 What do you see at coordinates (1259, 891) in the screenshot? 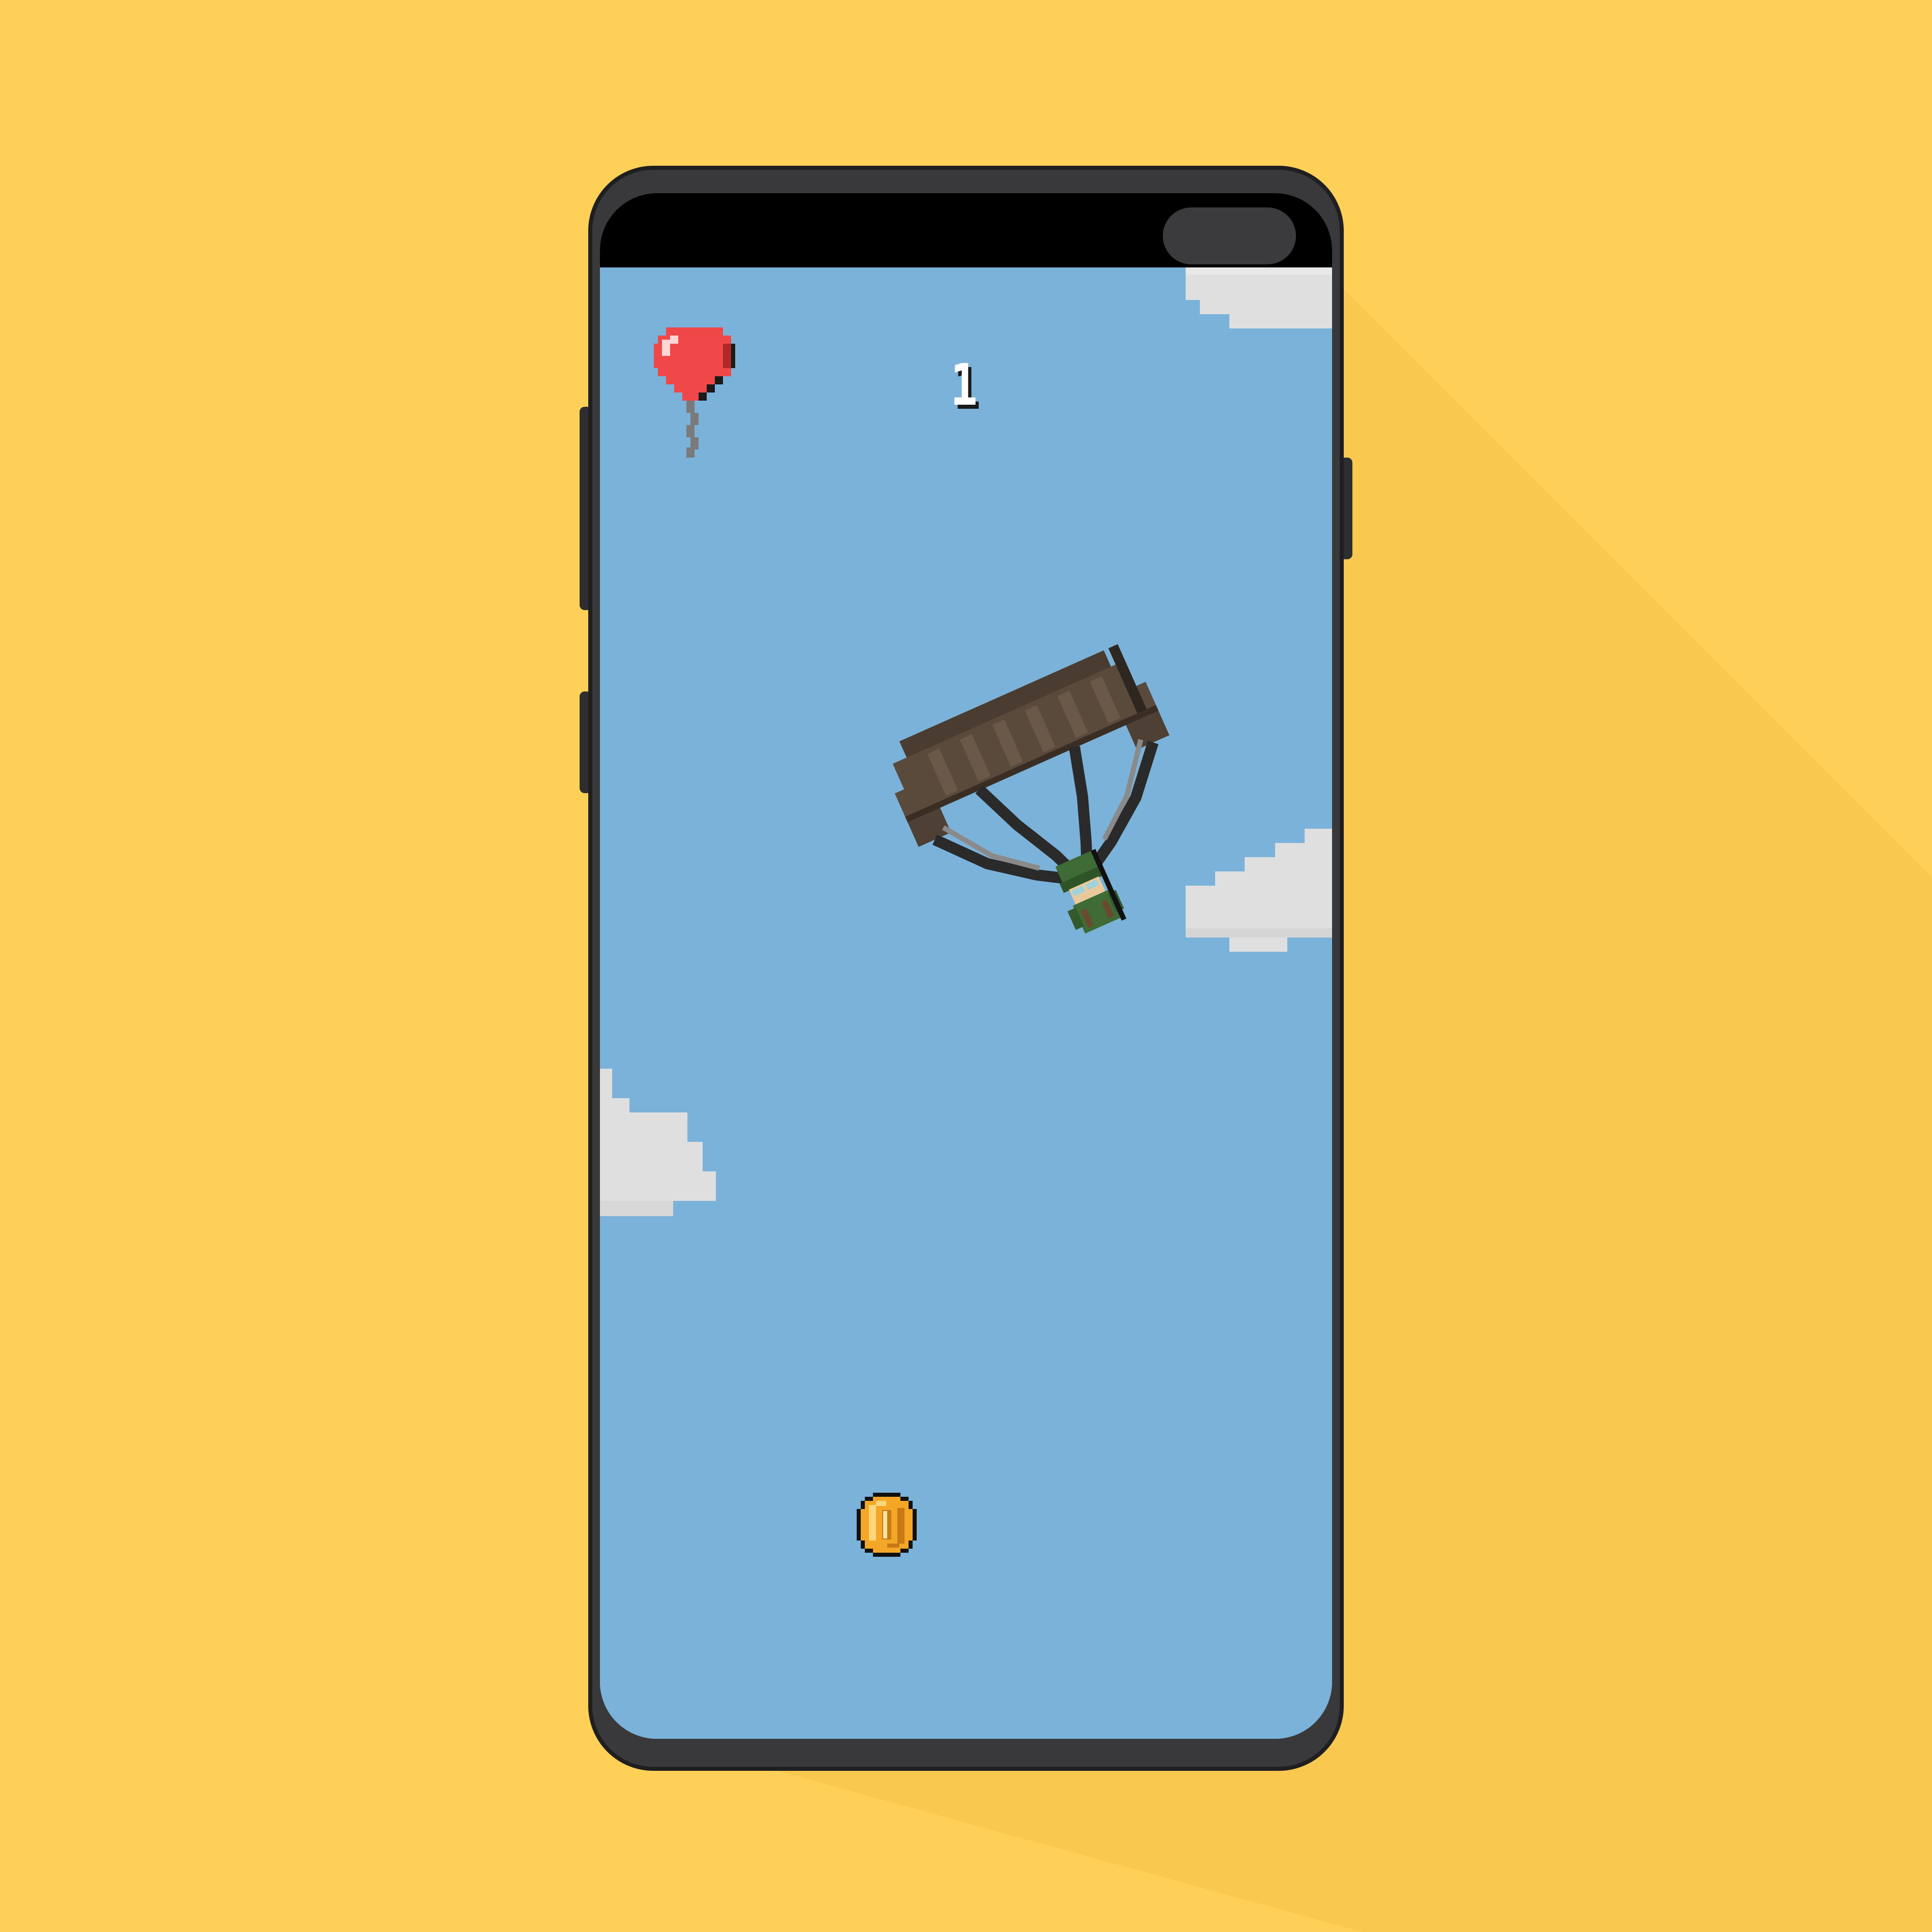
I see `cloud-right` at bounding box center [1259, 891].